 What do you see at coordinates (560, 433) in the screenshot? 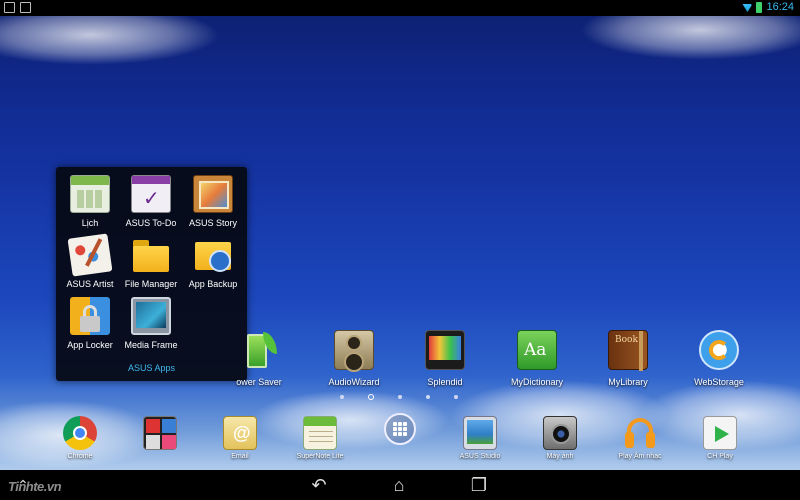
I see `camera-icon` at bounding box center [560, 433].